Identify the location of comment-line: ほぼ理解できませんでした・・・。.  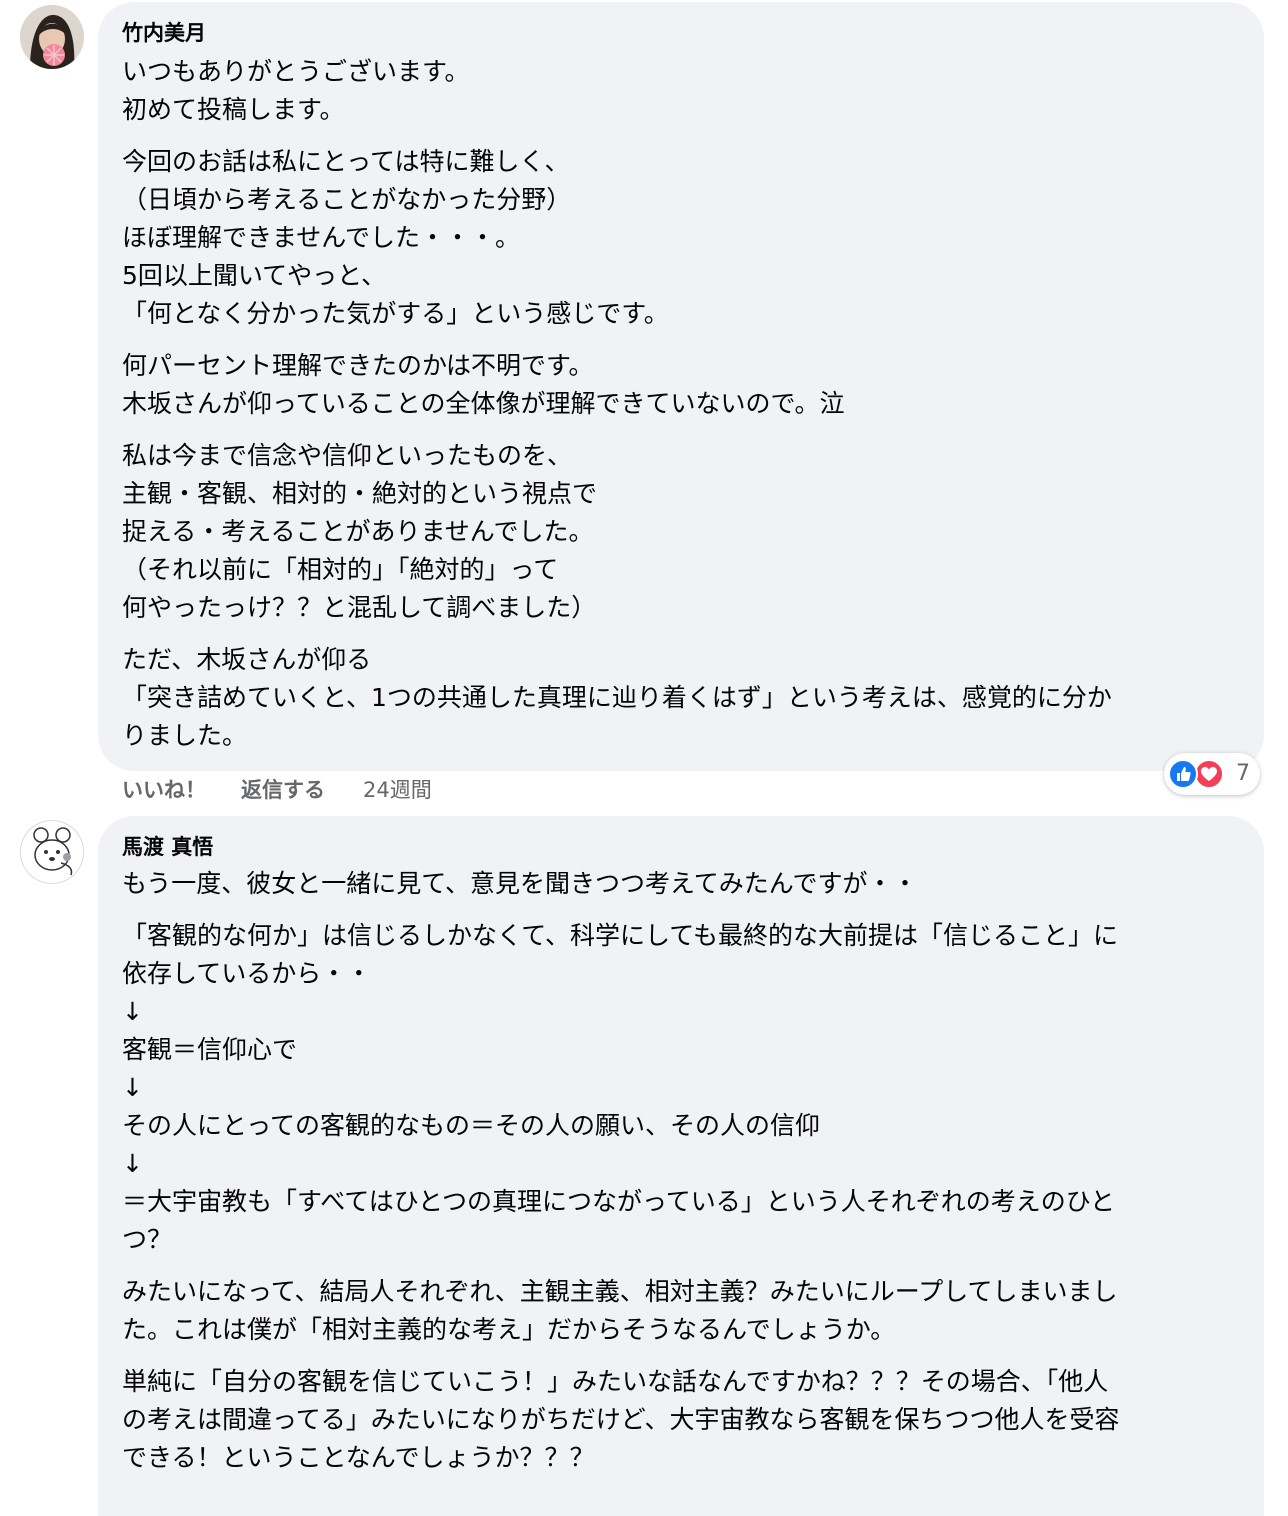
(321, 237).